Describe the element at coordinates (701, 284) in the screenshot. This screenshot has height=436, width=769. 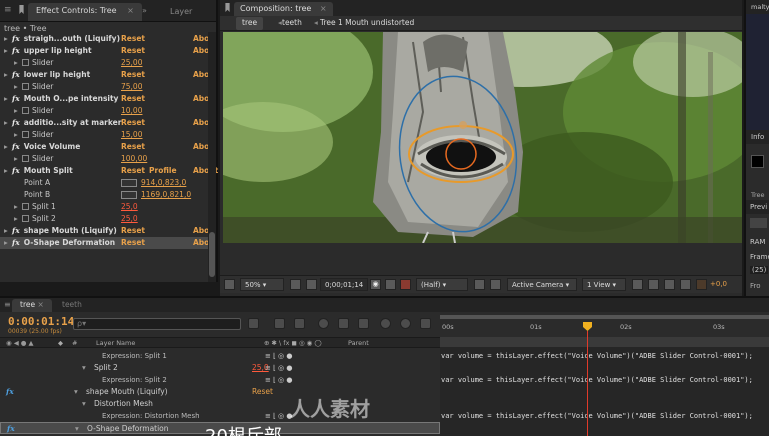
I see `exposure-icon` at that location.